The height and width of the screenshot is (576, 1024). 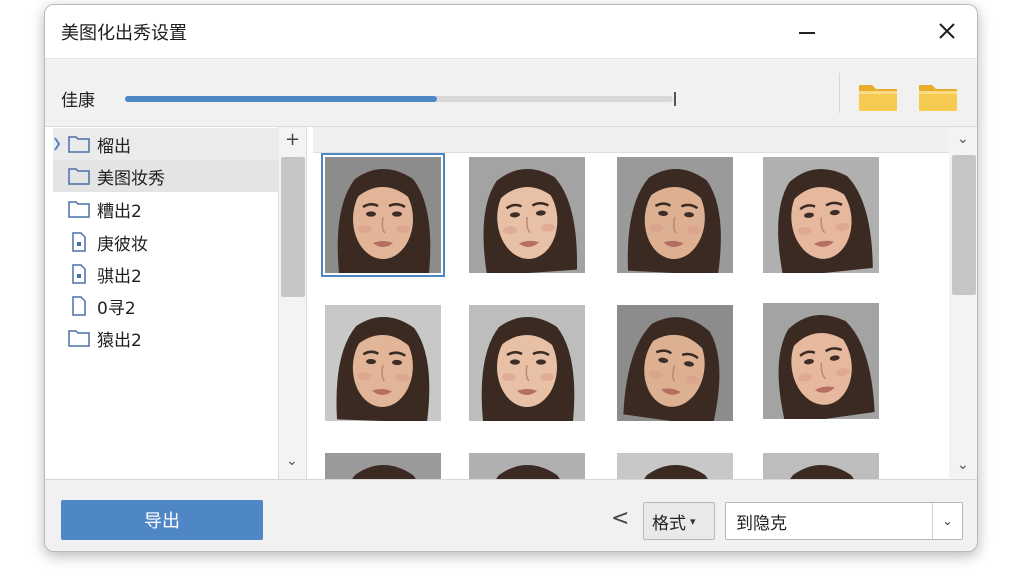 I want to click on close-icon, so click(x=947, y=31).